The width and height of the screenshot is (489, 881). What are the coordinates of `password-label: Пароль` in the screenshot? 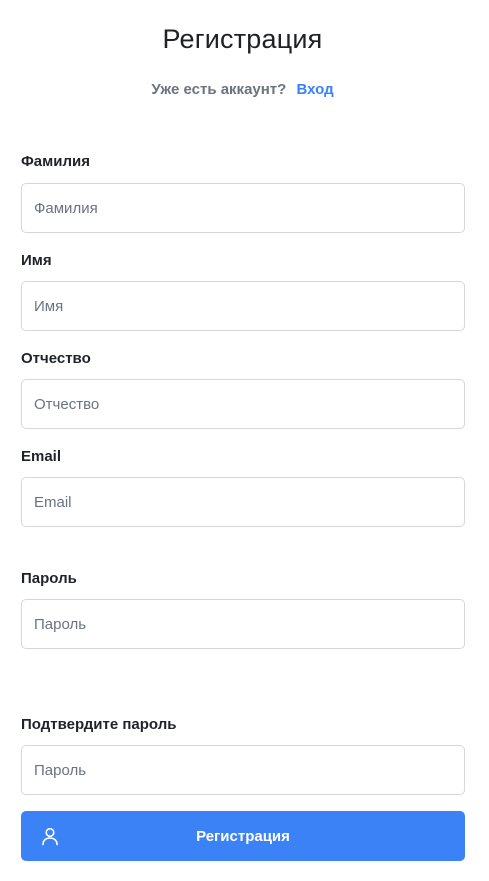 It's located at (49, 578).